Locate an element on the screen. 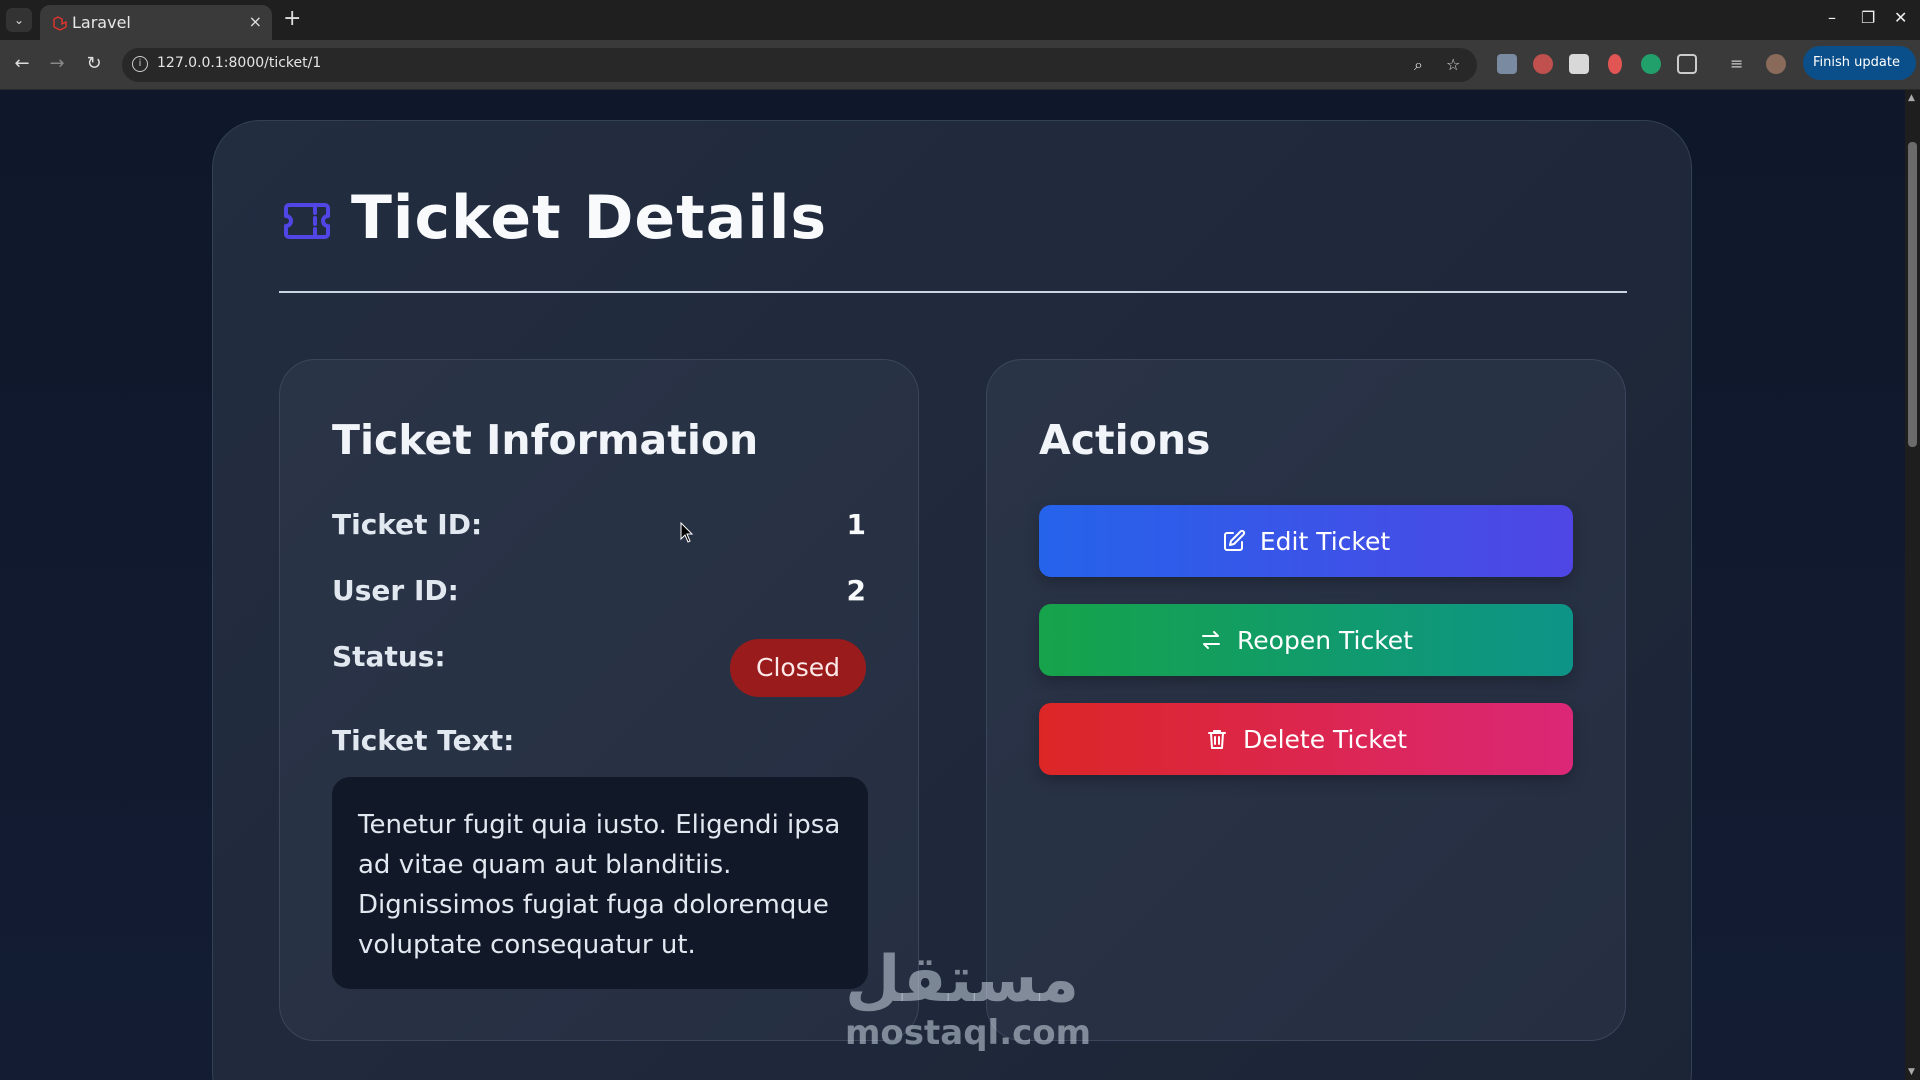 The image size is (1920, 1080). edit-ticket-button: Edit Ticket is located at coordinates (1306, 541).